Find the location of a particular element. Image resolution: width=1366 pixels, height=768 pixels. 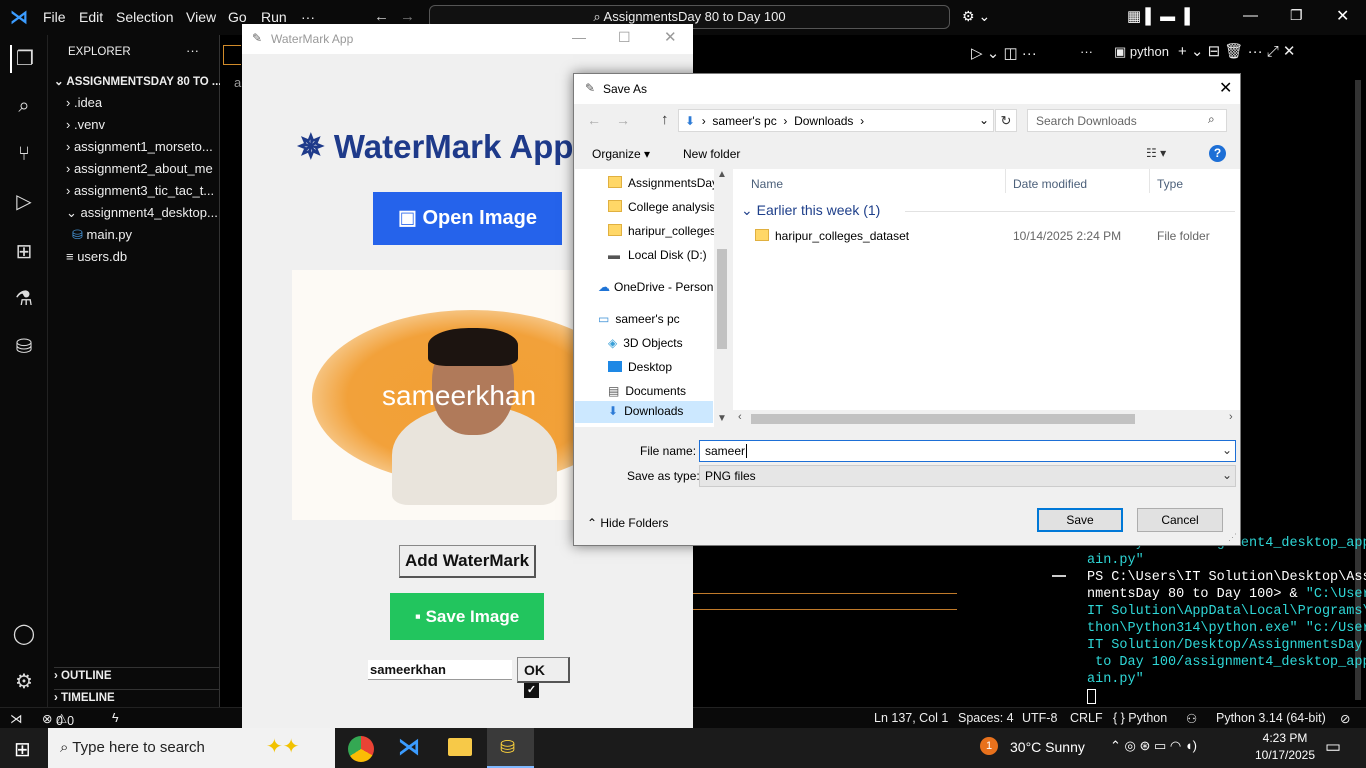

tree-folder-idea: › .idea is located at coordinates (84, 102).